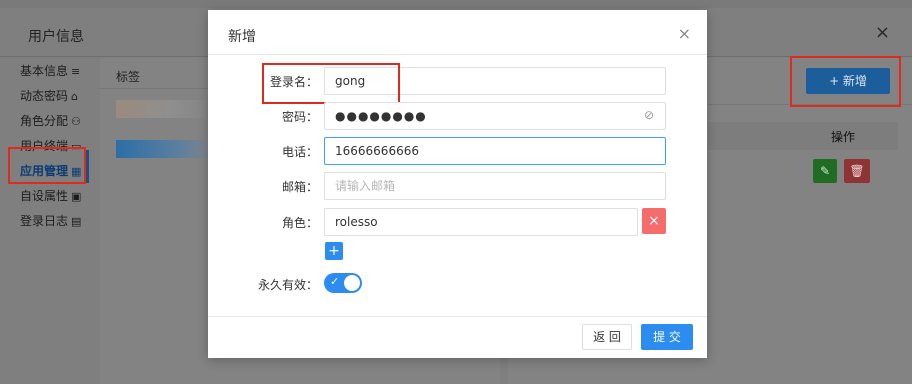 The width and height of the screenshot is (912, 384). I want to click on highlight-box-username, so click(331, 83).